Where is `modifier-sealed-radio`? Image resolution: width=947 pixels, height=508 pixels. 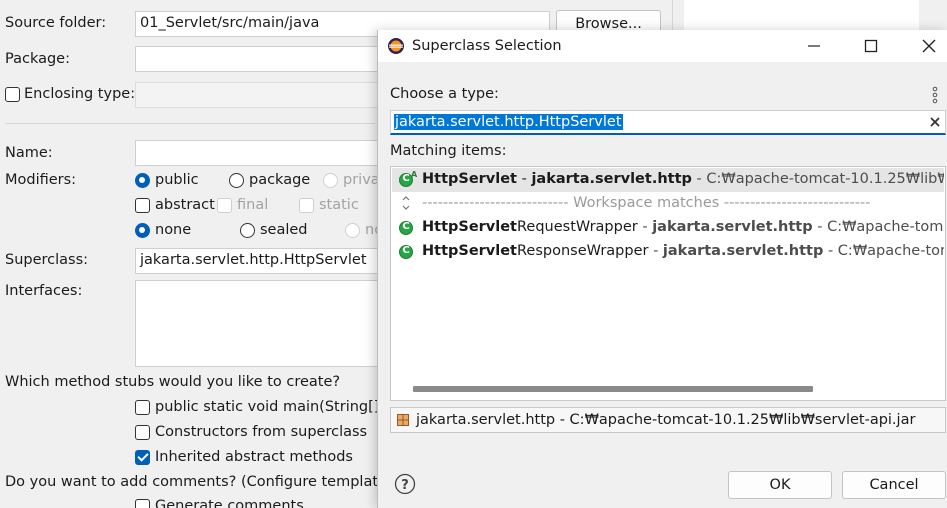
modifier-sealed-radio is located at coordinates (247, 230).